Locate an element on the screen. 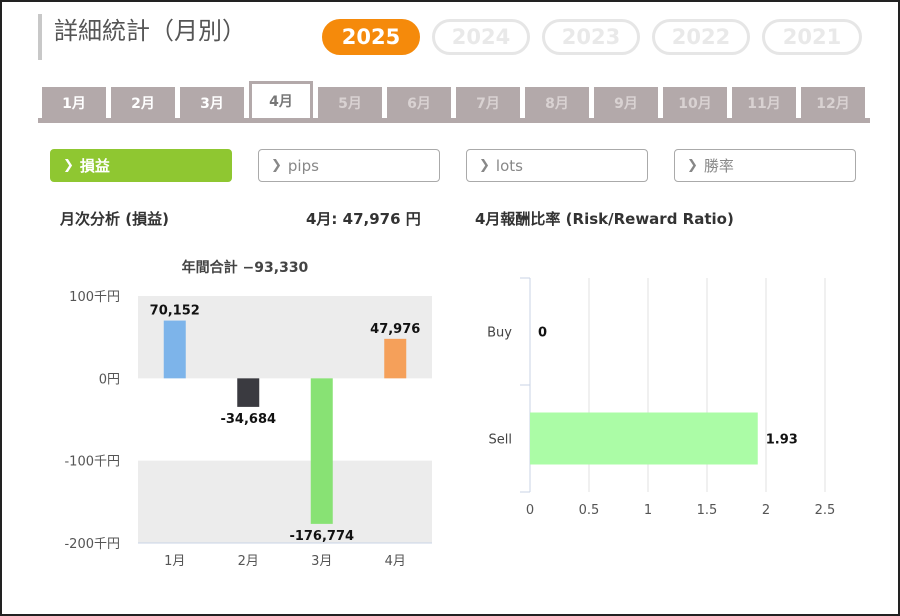 This screenshot has width=900, height=616. tab-month-9: 9月 is located at coordinates (626, 102).